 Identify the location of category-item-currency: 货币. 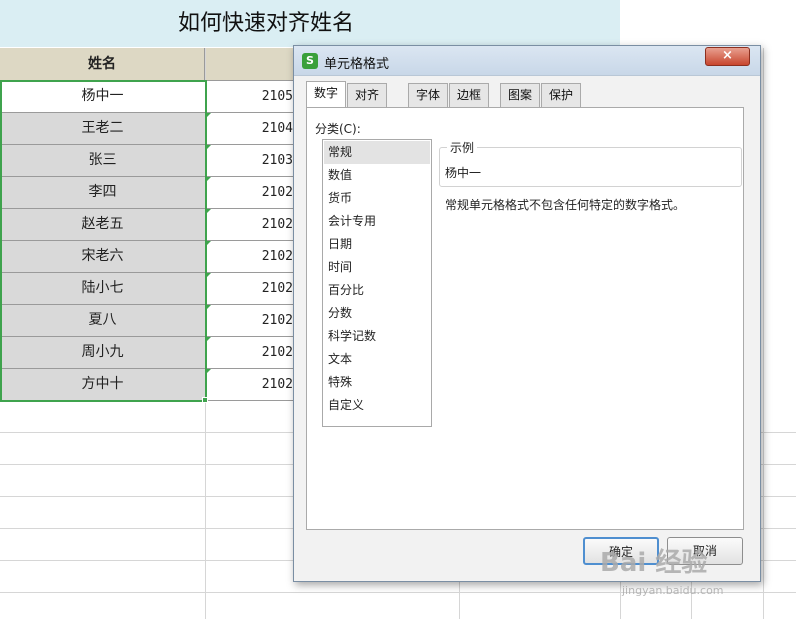
(377, 198).